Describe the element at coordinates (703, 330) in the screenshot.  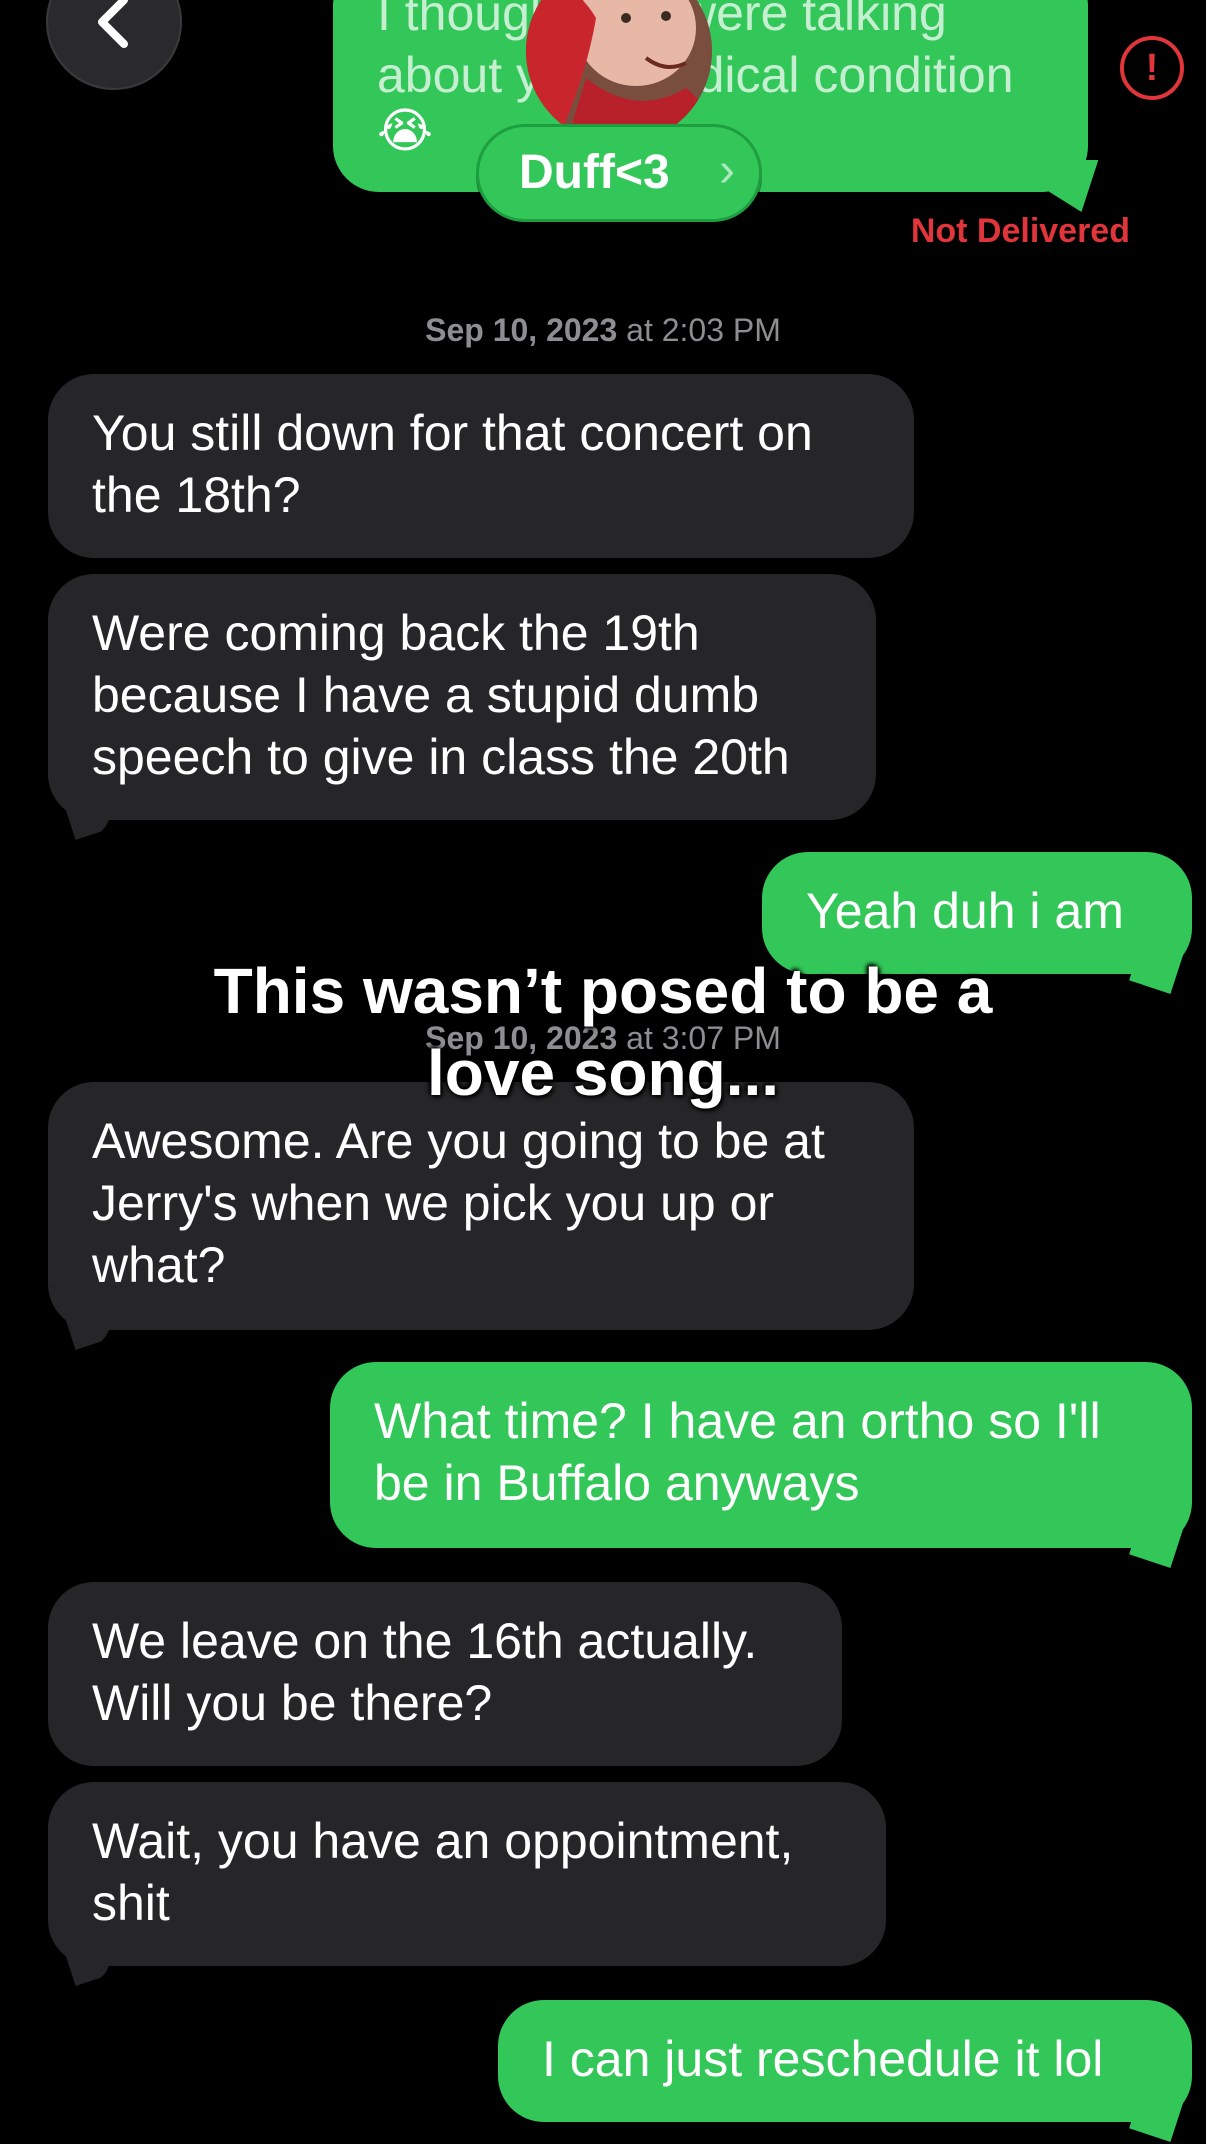
I see `timestamp-time: at 2:03 PM` at that location.